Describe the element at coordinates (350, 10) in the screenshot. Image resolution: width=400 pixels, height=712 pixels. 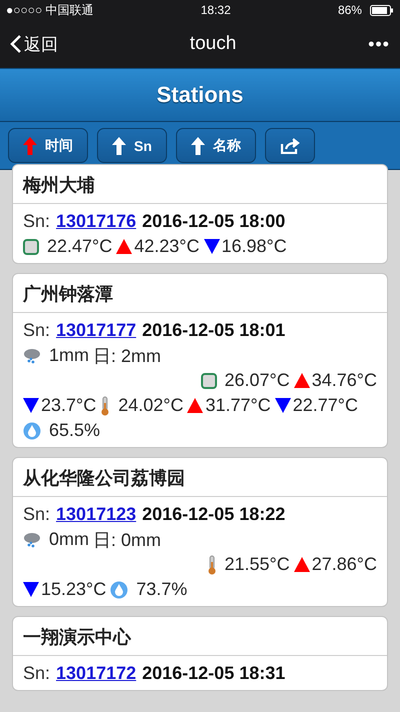
I see `battery-percent: 86%` at that location.